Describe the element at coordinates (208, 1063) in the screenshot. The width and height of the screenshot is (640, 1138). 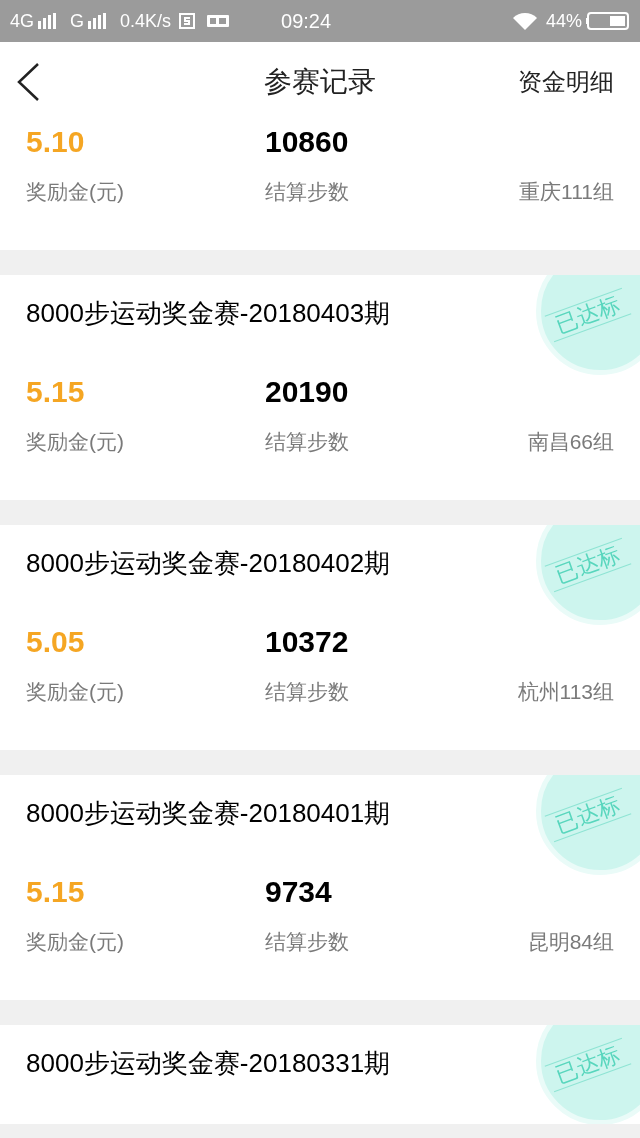
I see `contest-title: 8000步运动奖金赛-20180331期` at that location.